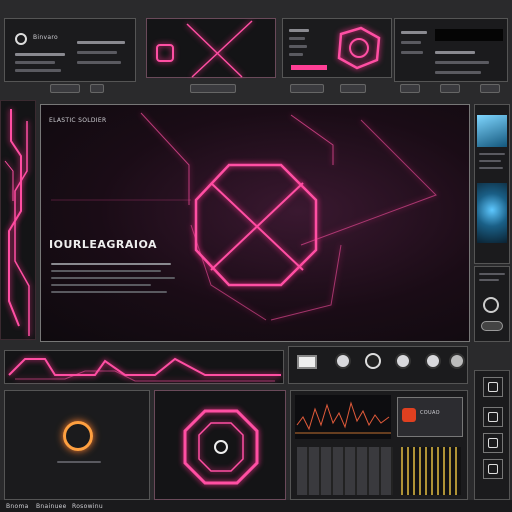 The height and width of the screenshot is (512, 512). Describe the element at coordinates (492, 326) in the screenshot. I see `toggle-icon` at that location.